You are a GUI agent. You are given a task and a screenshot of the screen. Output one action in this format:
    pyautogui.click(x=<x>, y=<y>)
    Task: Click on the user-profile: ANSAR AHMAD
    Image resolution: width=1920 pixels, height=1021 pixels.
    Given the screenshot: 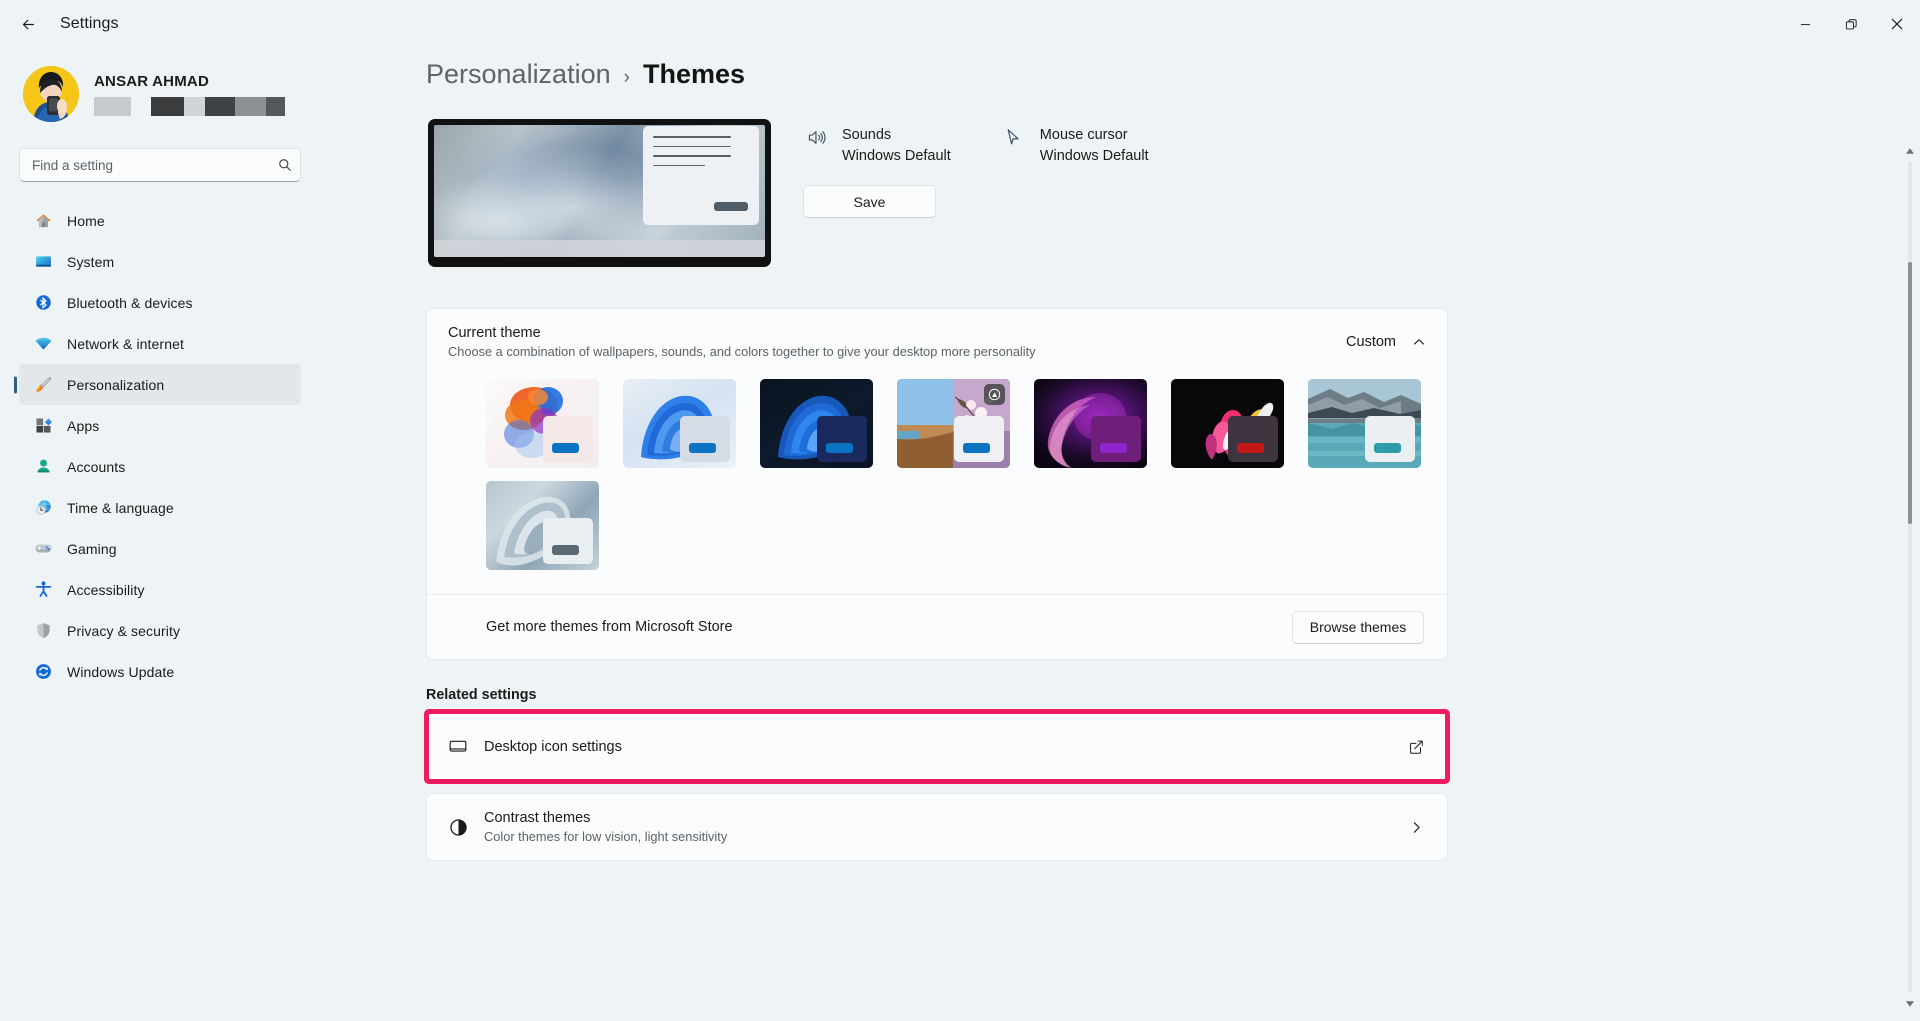 What is the action you would take?
    pyautogui.click(x=162, y=94)
    